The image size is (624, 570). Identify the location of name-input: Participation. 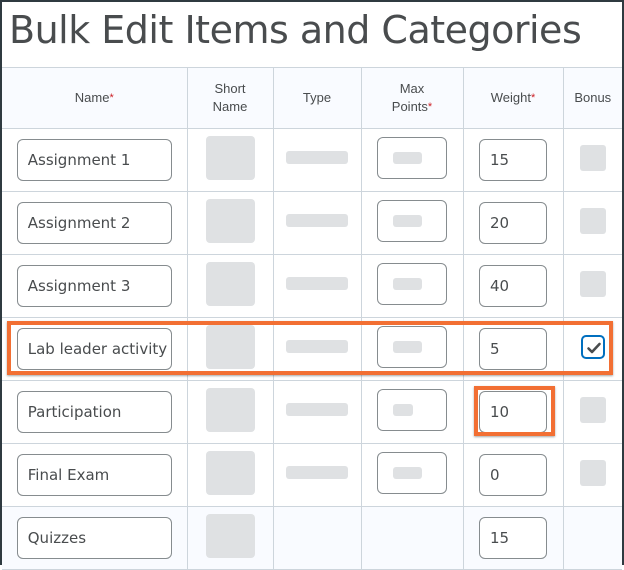
(94, 412).